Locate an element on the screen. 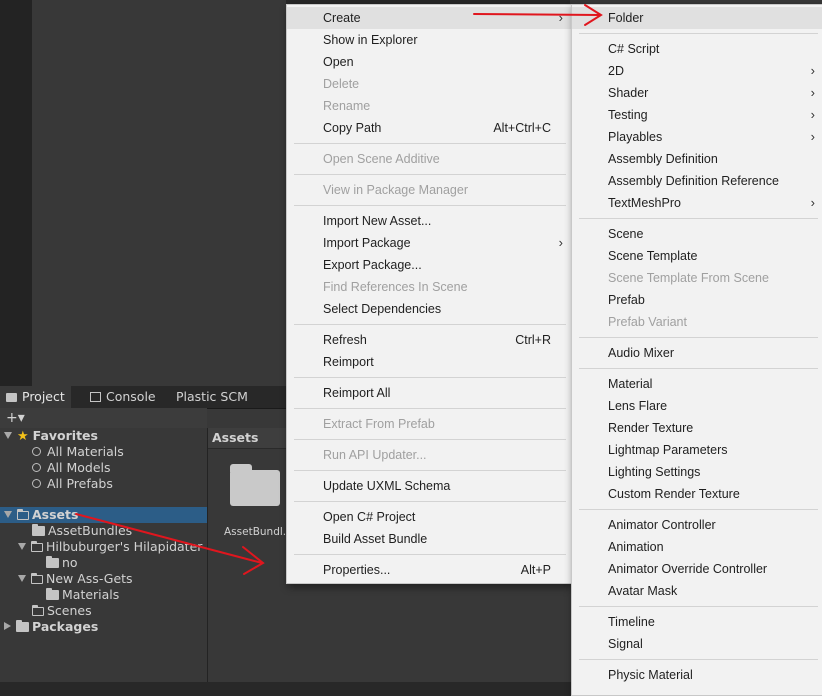 The height and width of the screenshot is (696, 822). arrow-to-folder-line is located at coordinates (537, 14).